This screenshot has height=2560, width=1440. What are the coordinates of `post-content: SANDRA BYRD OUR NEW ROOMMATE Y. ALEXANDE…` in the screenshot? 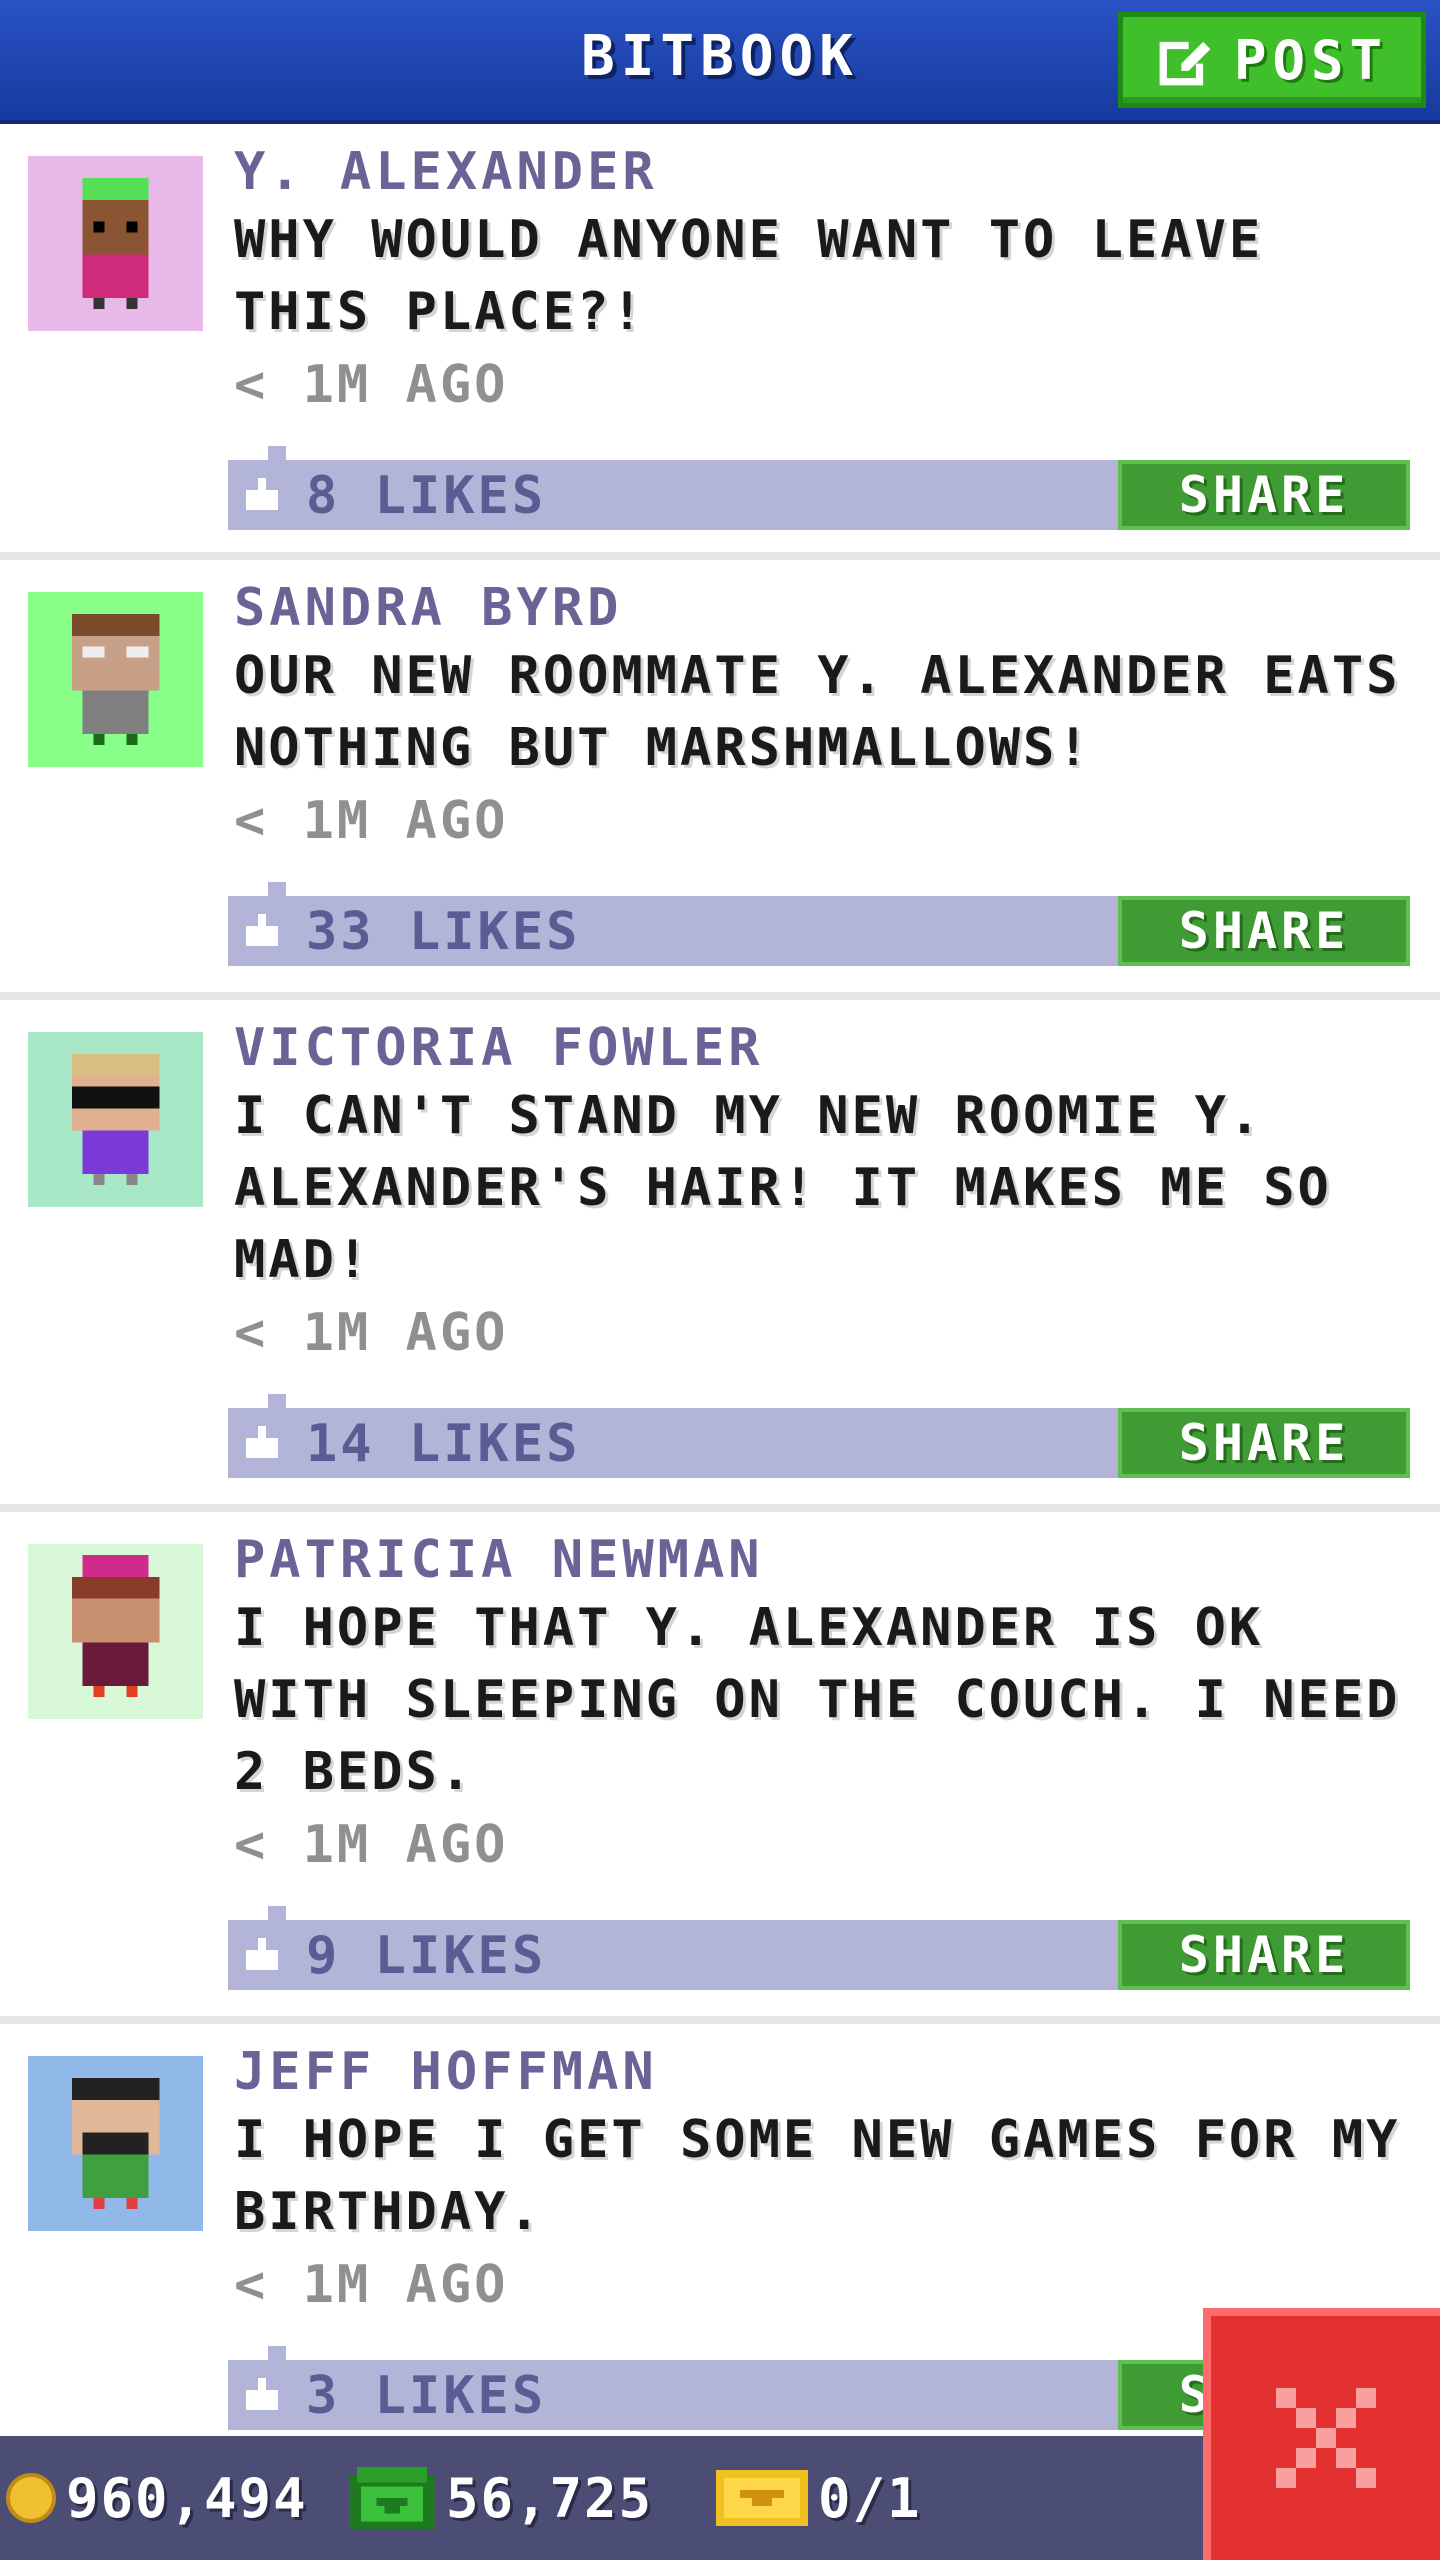 It's located at (827, 716).